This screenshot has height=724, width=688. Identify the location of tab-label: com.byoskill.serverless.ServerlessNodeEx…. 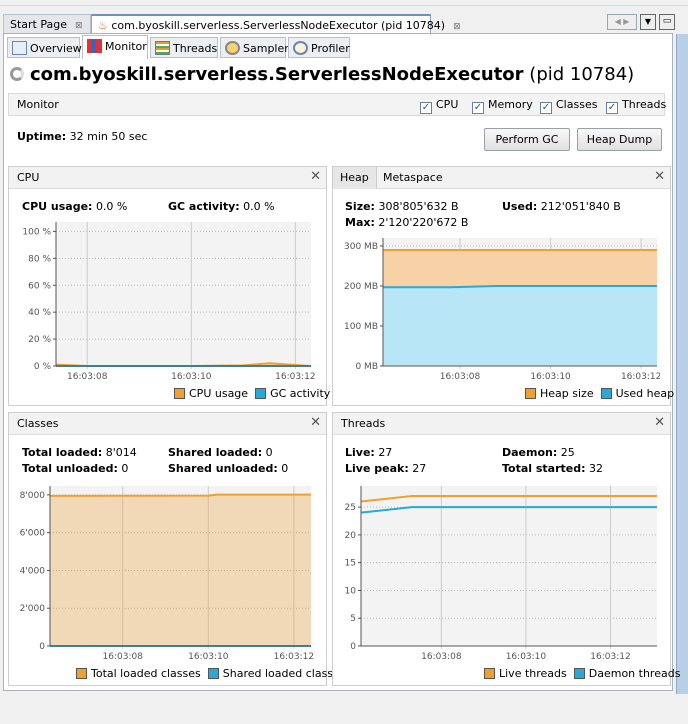
(278, 25).